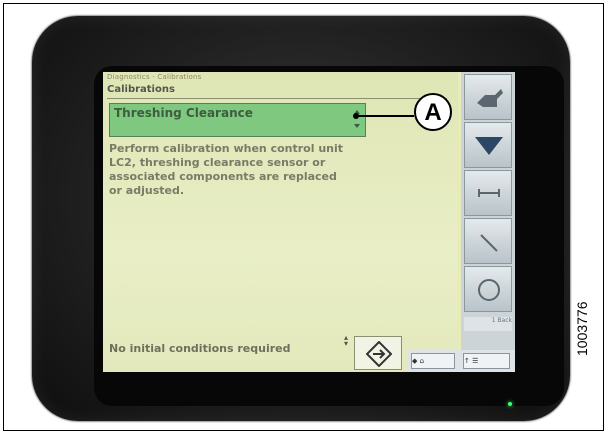  What do you see at coordinates (582, 328) in the screenshot?
I see `figure-id: 1003776` at bounding box center [582, 328].